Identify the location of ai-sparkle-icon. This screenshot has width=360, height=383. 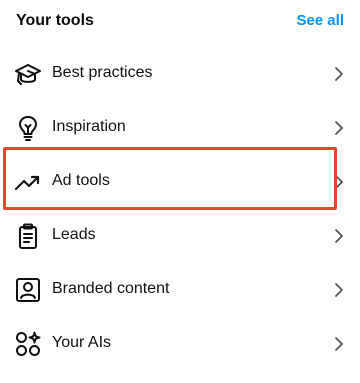
(28, 344).